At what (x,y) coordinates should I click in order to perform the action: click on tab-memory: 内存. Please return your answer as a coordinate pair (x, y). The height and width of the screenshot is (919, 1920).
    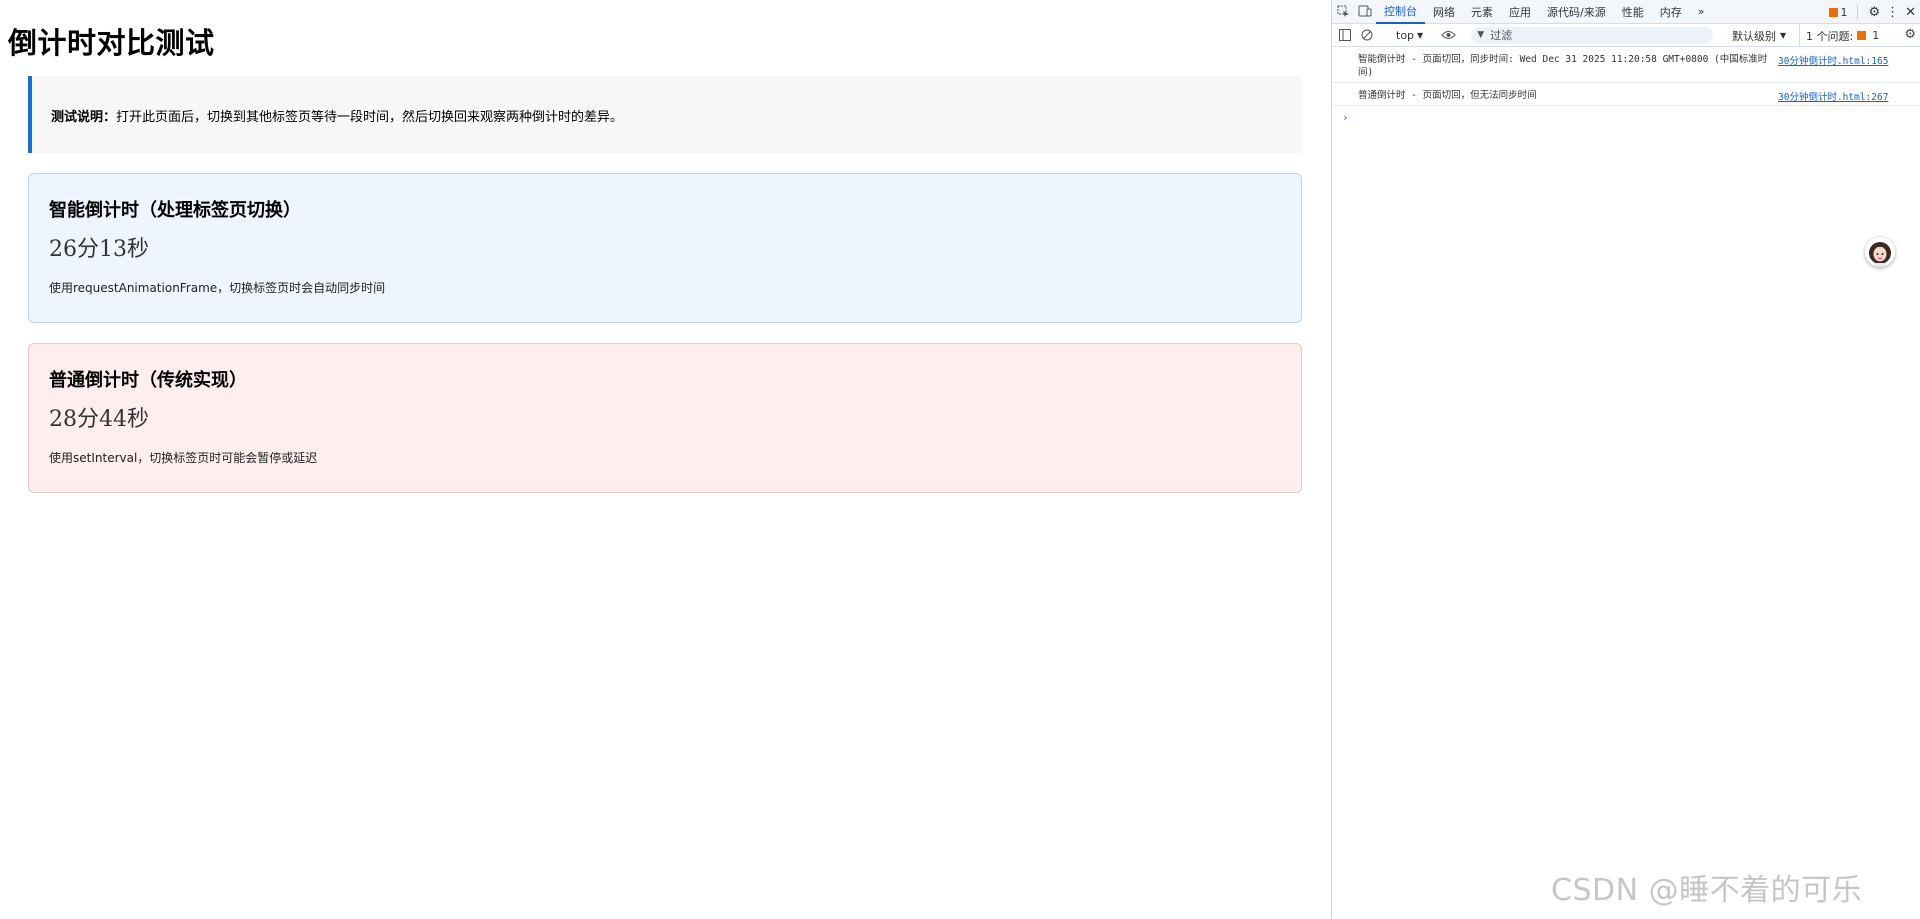
    Looking at the image, I should click on (1671, 12).